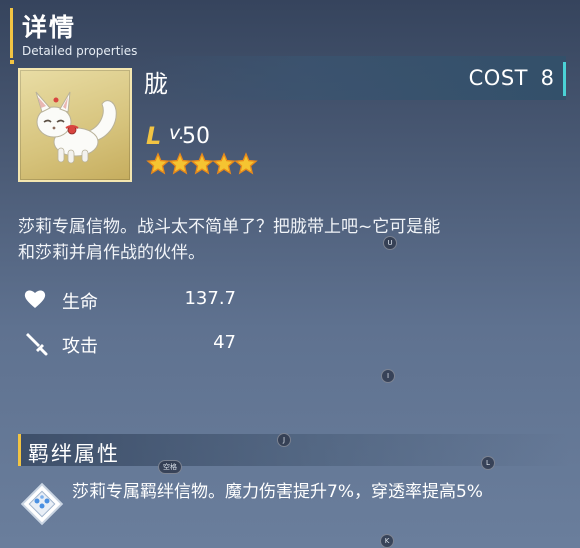 The image size is (580, 548). What do you see at coordinates (12, 62) in the screenshot?
I see `header-accent-dot` at bounding box center [12, 62].